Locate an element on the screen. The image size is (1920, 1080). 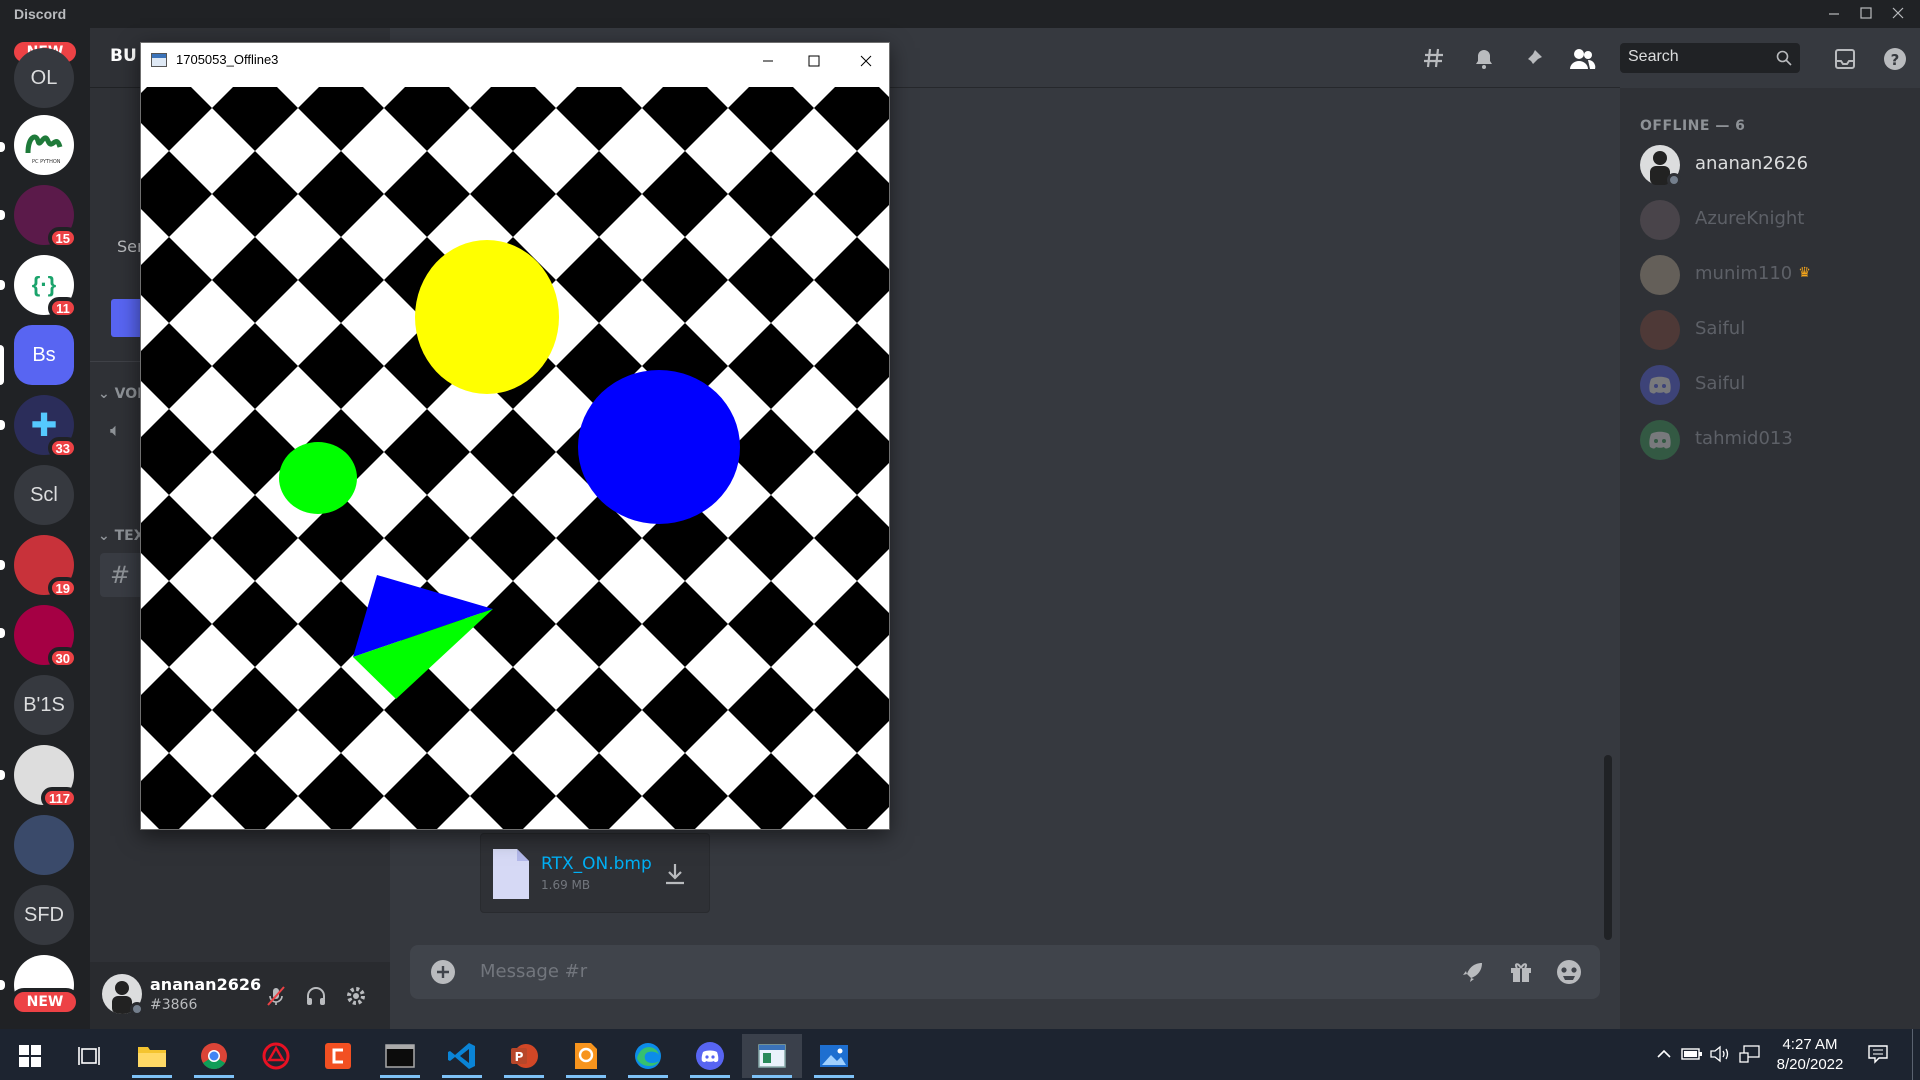
python-icon: PC PYTHON is located at coordinates (44, 149).